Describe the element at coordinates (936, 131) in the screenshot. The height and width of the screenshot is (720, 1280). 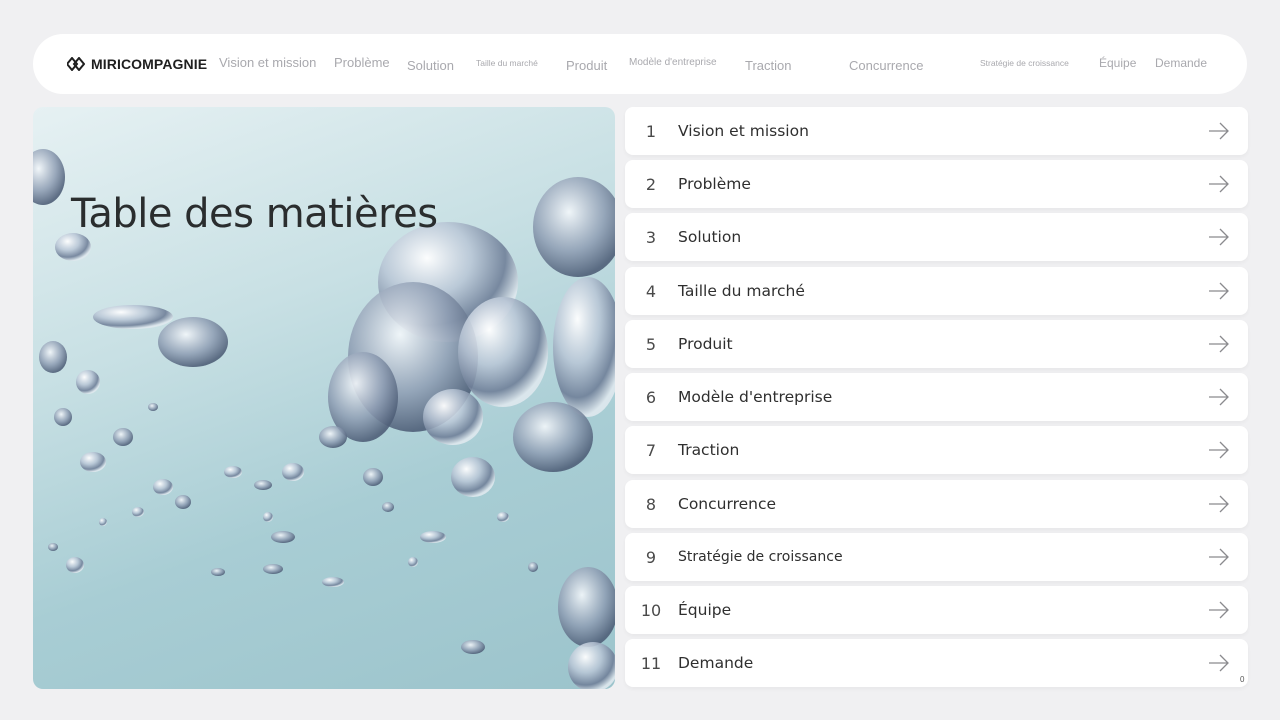
I see `toc-item-vision: 1 Vision et mission` at that location.